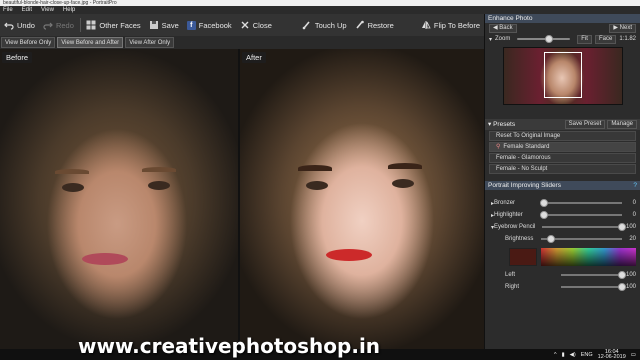  Describe the element at coordinates (506, 28) in the screenshot. I see `back-label: Back` at that location.